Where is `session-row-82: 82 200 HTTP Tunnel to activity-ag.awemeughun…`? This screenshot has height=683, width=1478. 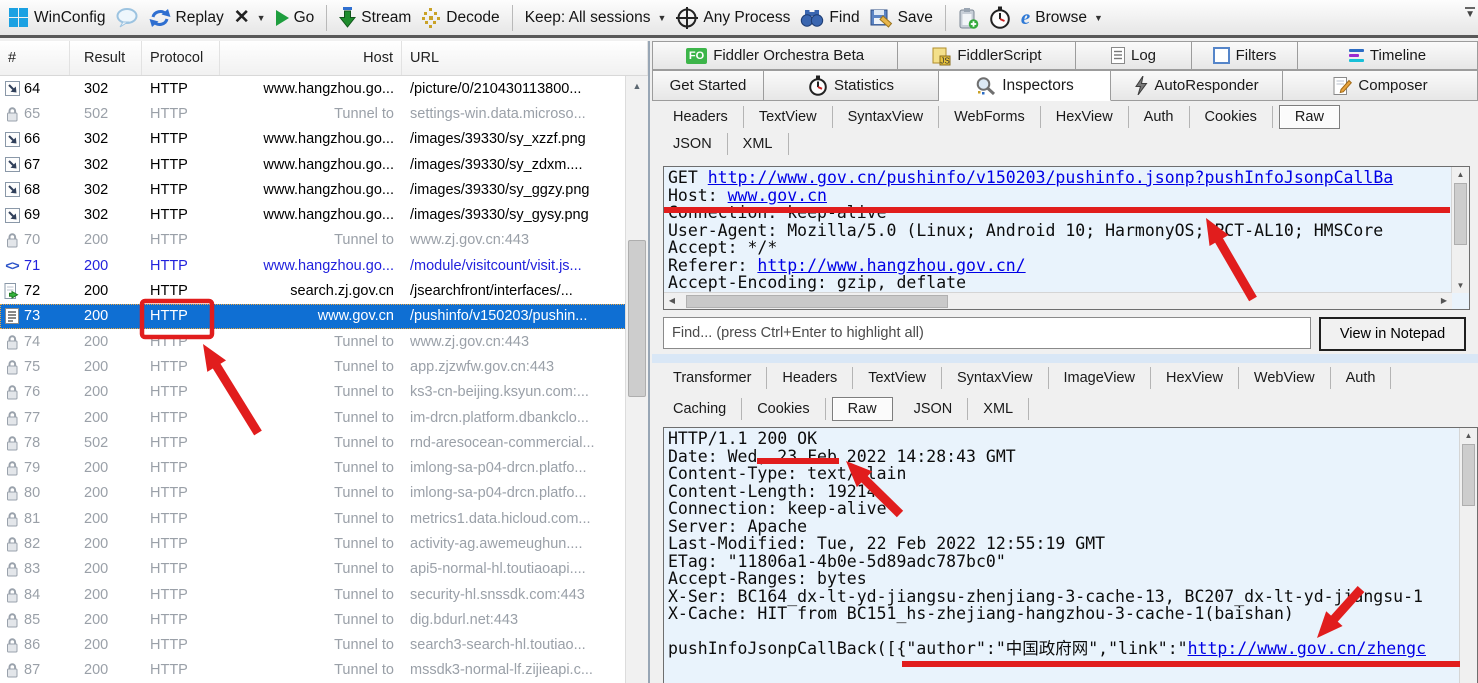
session-row-82: 82 200 HTTP Tunnel to activity-ag.awemeughun… is located at coordinates (313, 543).